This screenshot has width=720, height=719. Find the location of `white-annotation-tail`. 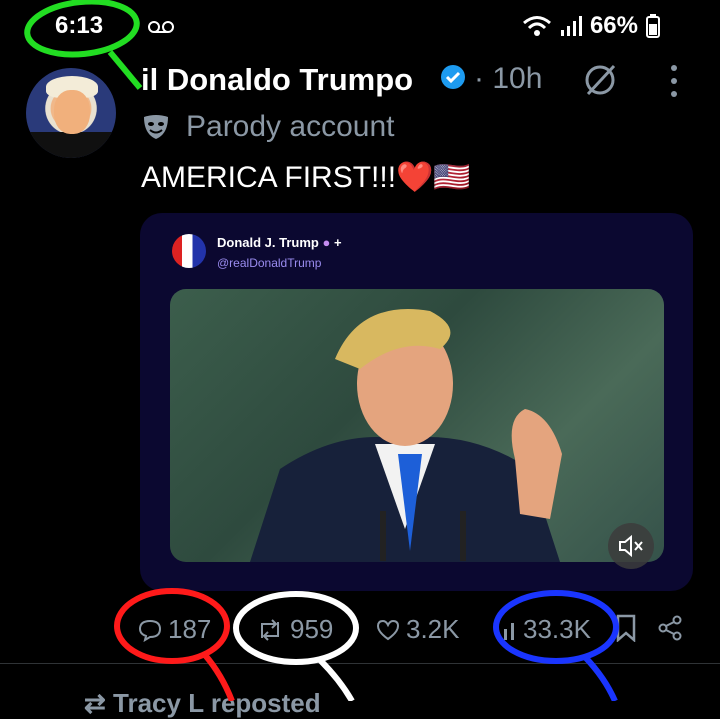

white-annotation-tail is located at coordinates (336, 679).